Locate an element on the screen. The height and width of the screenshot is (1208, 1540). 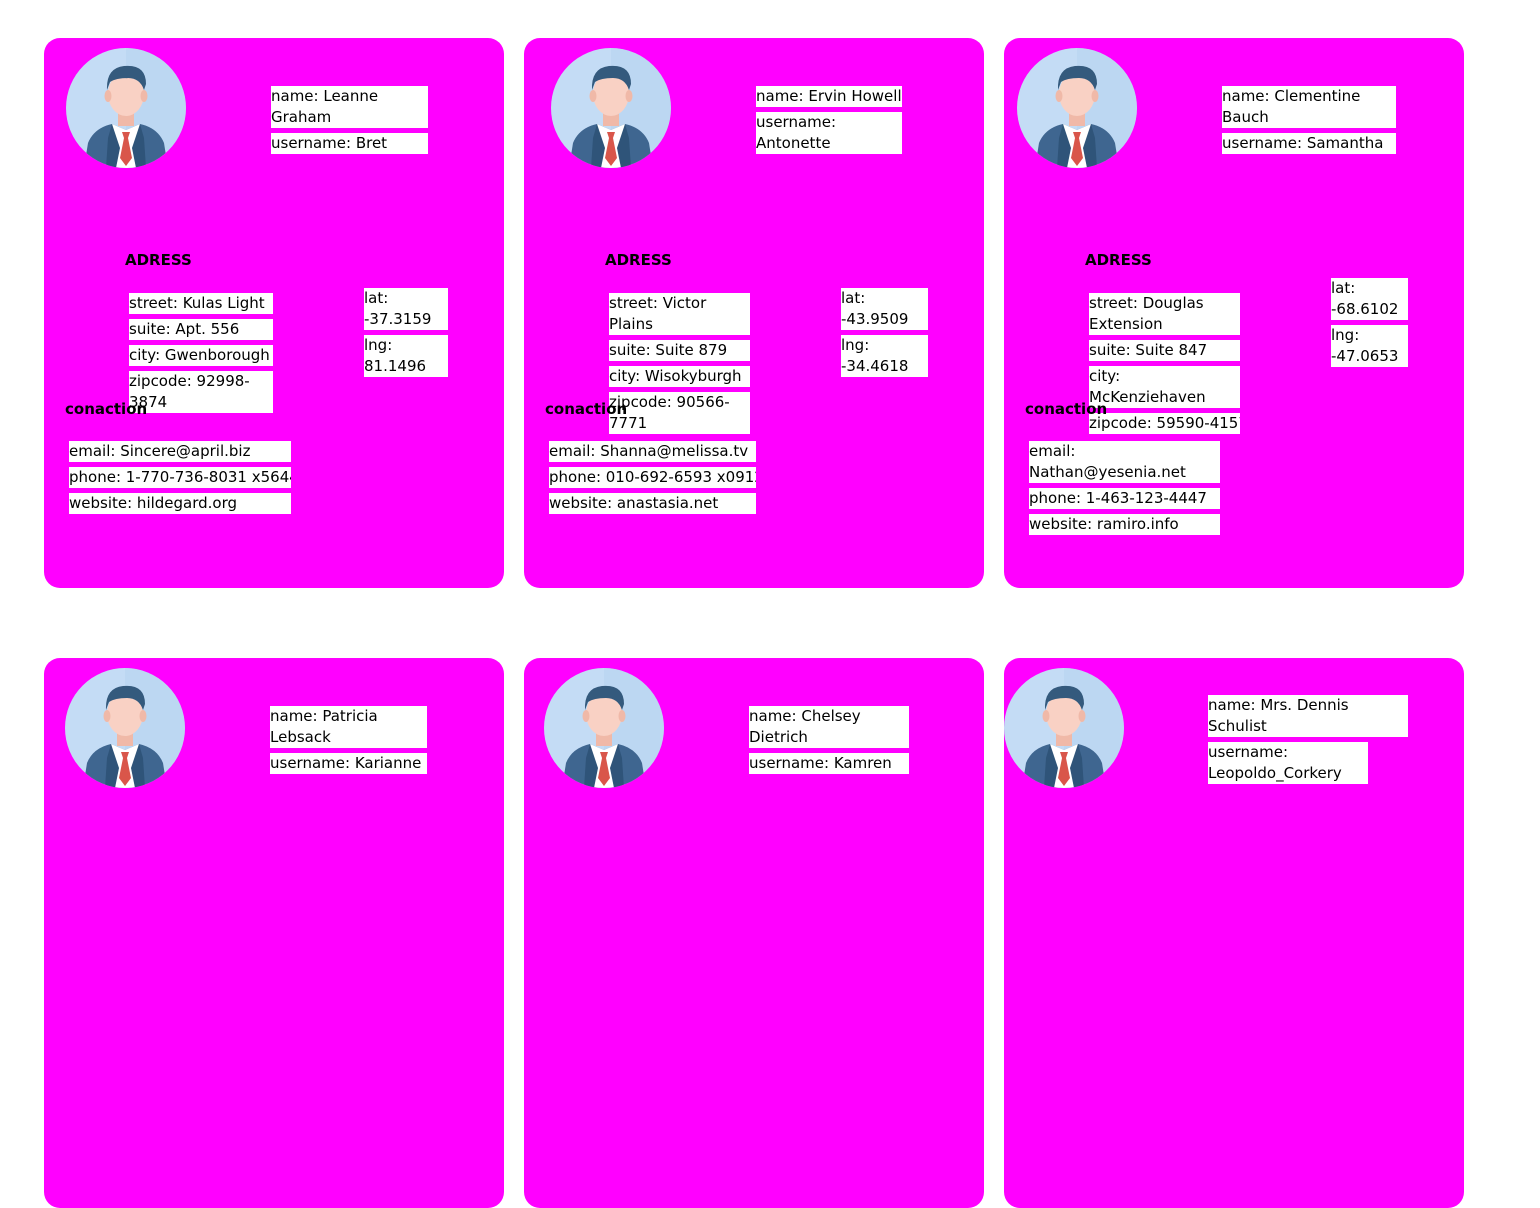
contact-email: email: Sincere@april.biz is located at coordinates (180, 451).